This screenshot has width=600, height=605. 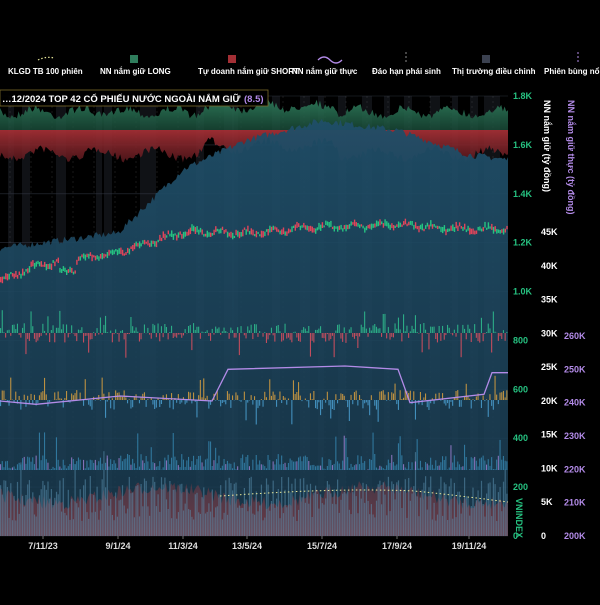 What do you see at coordinates (523, 243) in the screenshot?
I see `vnindex-tick: 1.2K` at bounding box center [523, 243].